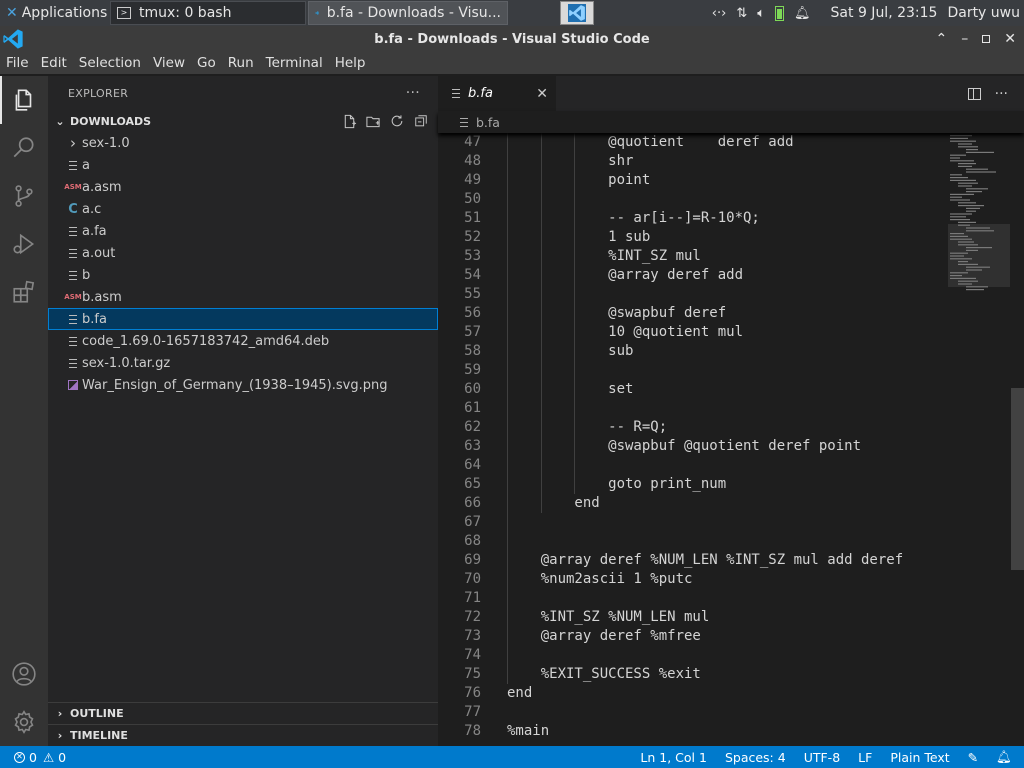 Image resolution: width=1024 pixels, height=768 pixels. I want to click on indentation: Spaces: 4, so click(755, 757).